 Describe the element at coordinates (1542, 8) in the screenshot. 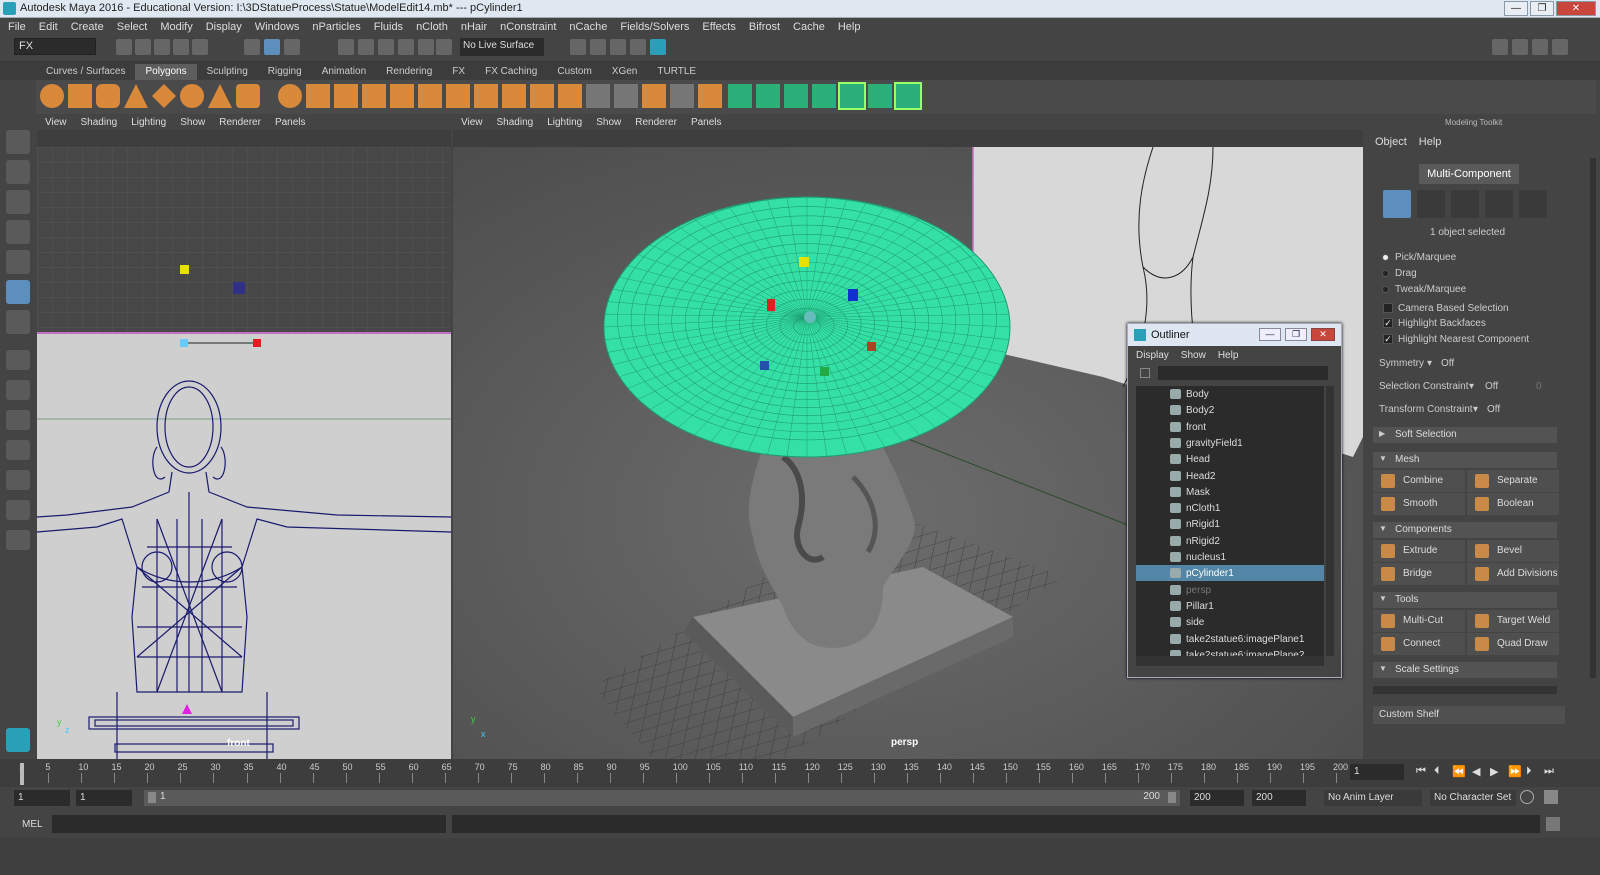

I see `restore-button: ❐` at that location.